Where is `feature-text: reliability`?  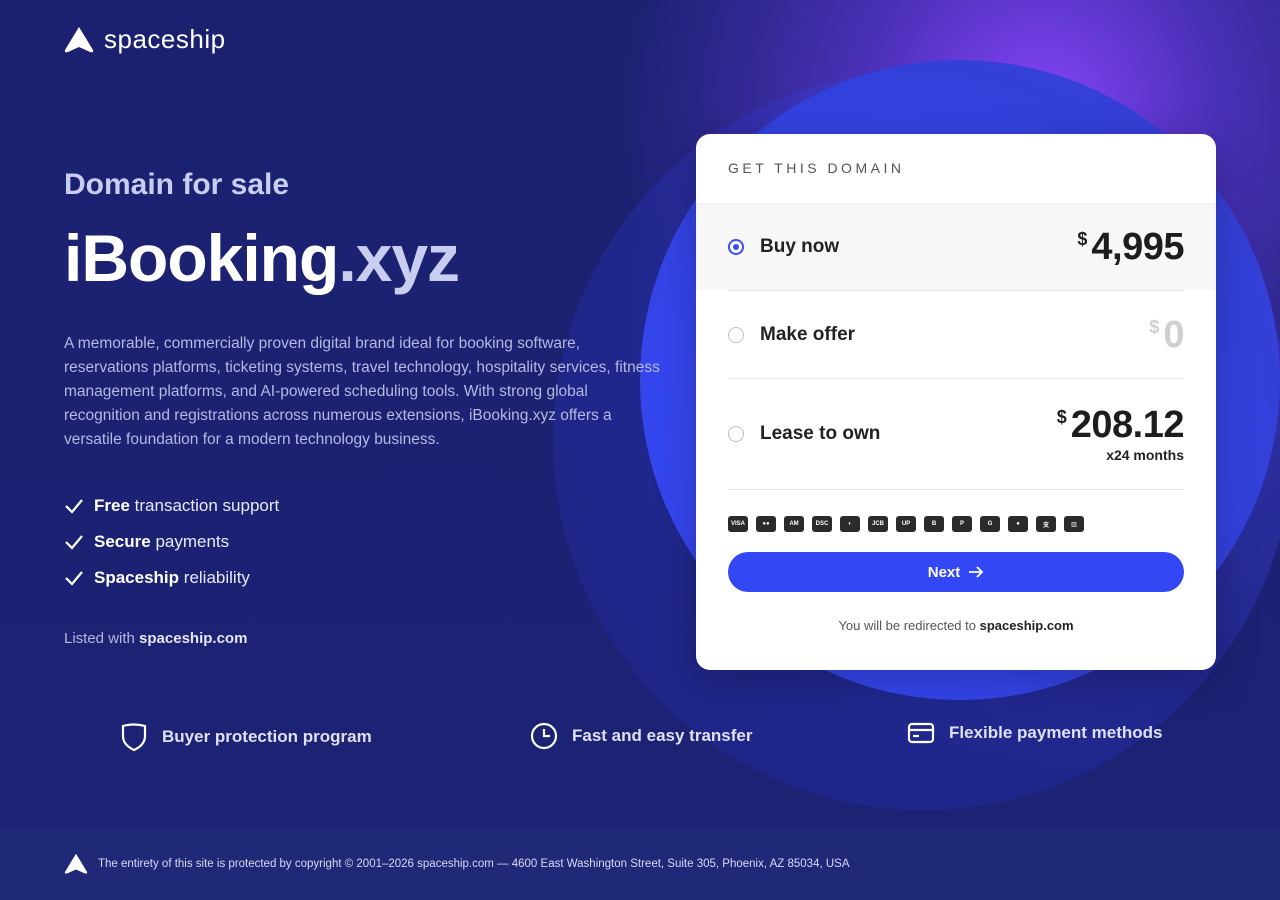
feature-text: reliability is located at coordinates (216, 577).